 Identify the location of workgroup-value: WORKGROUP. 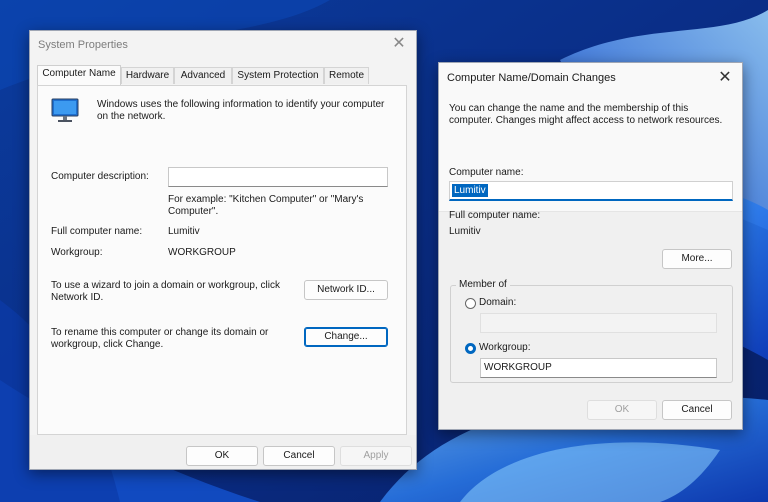
(202, 252).